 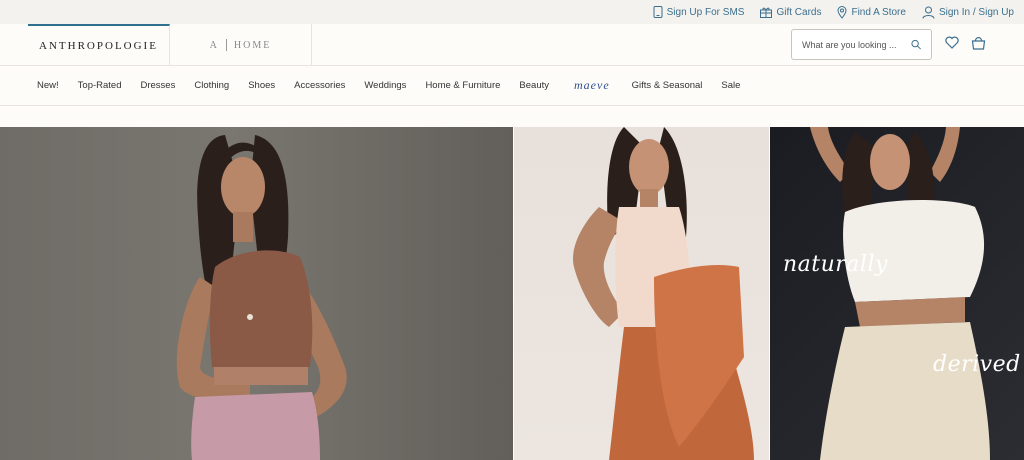 What do you see at coordinates (730, 85) in the screenshot?
I see `nav-item-sale: Sale` at bounding box center [730, 85].